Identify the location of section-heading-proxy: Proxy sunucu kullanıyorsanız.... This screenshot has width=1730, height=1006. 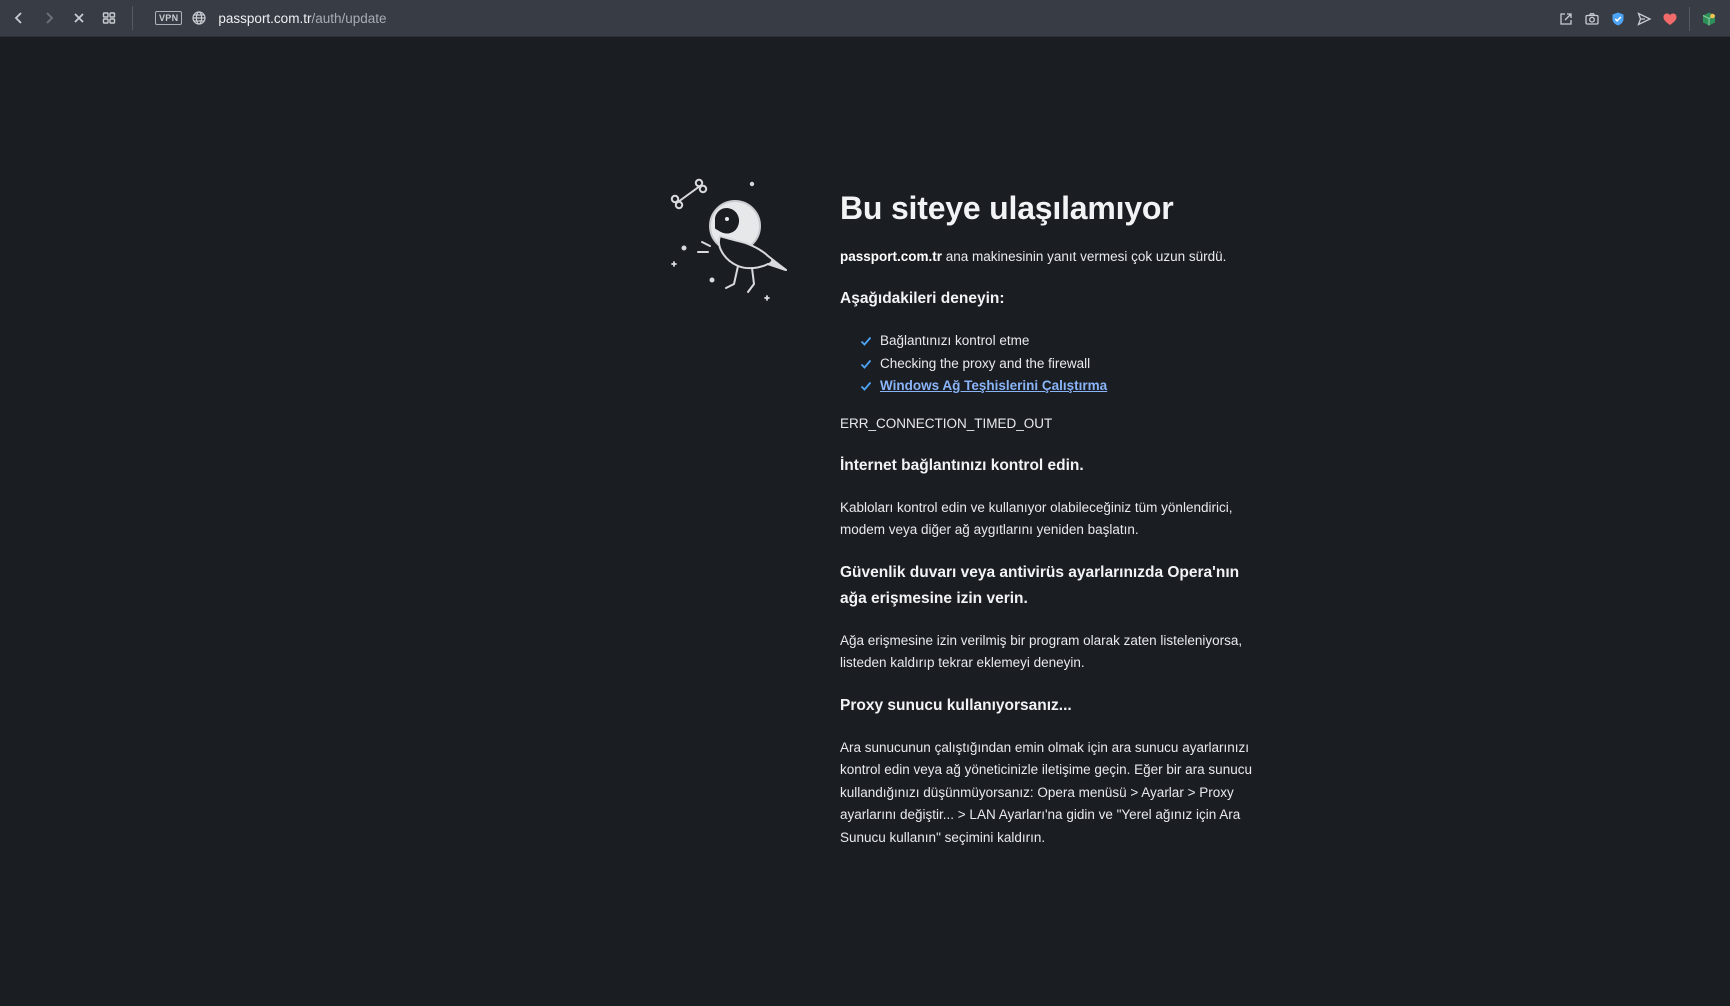
(956, 705).